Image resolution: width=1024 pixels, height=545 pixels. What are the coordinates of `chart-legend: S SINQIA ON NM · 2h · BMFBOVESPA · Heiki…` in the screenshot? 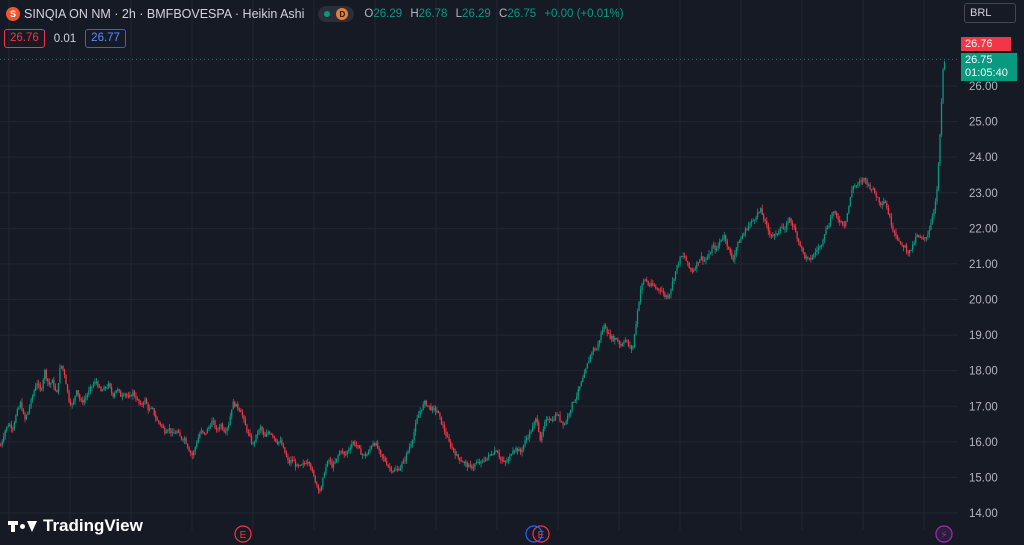 It's located at (317, 14).